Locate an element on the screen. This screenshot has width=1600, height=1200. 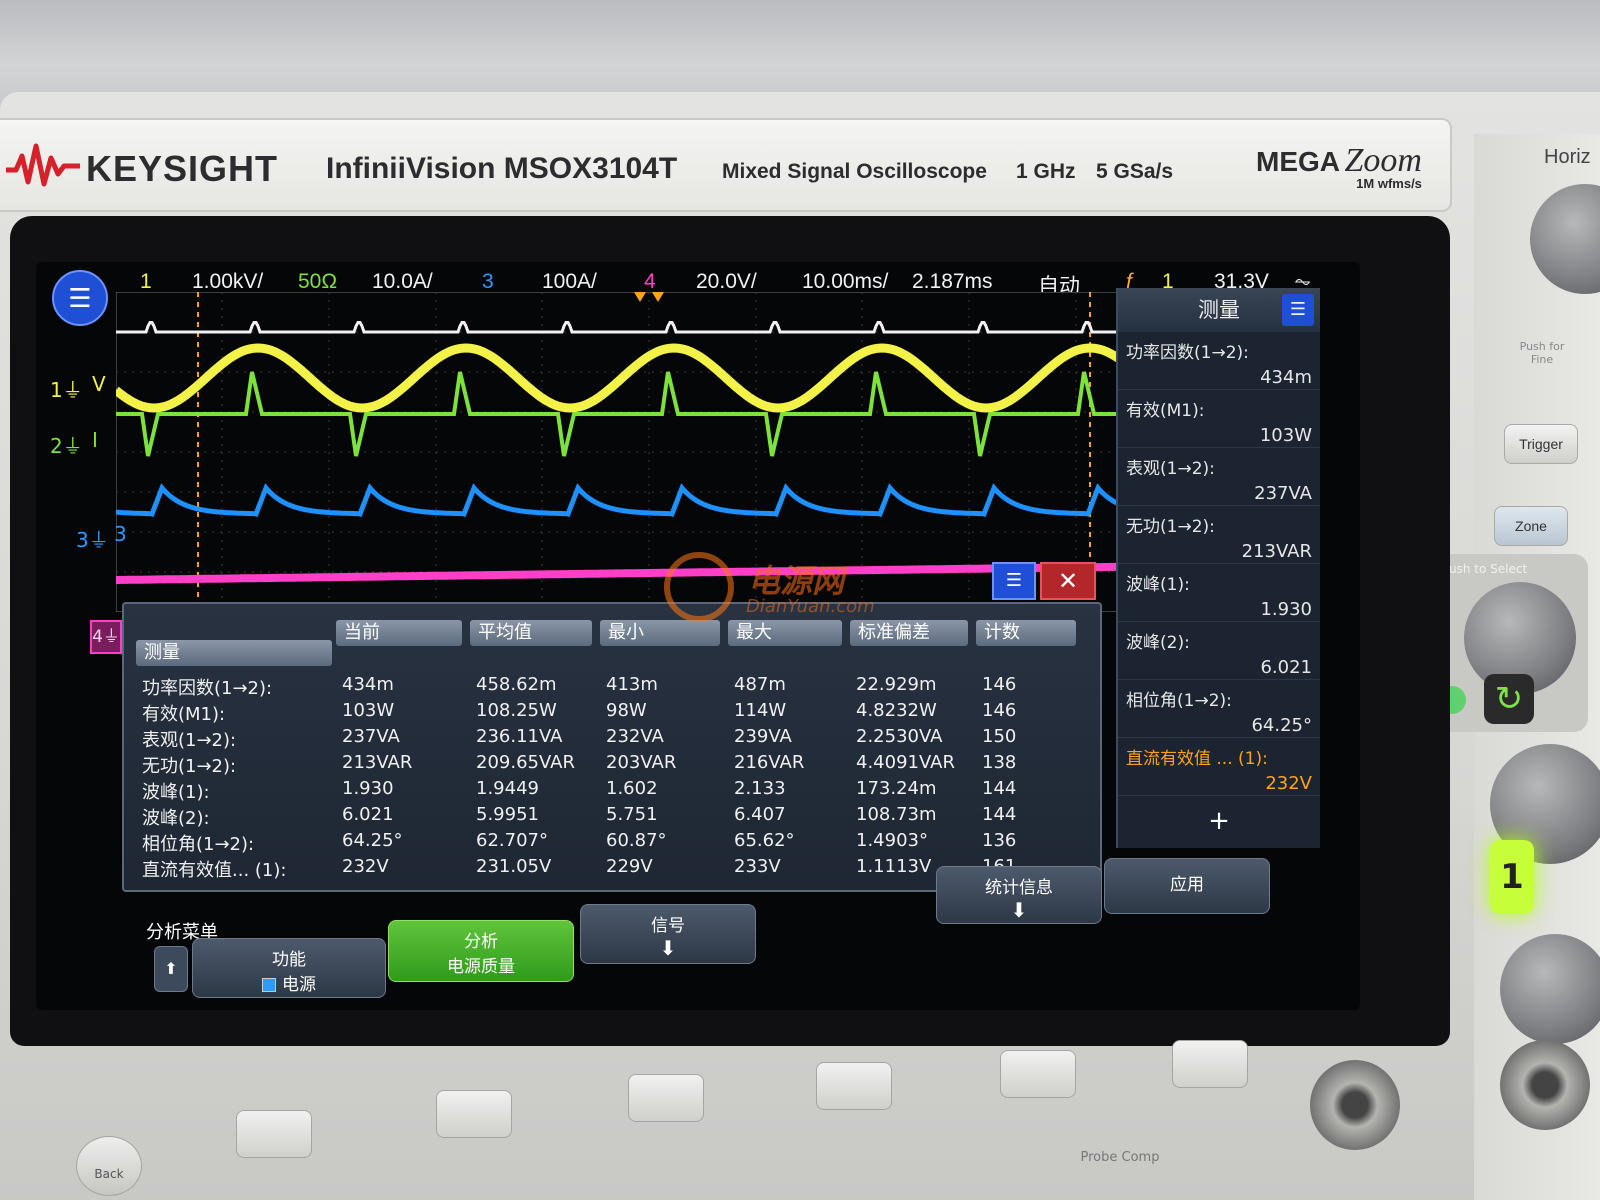
zone-button: Zone is located at coordinates (1531, 526).